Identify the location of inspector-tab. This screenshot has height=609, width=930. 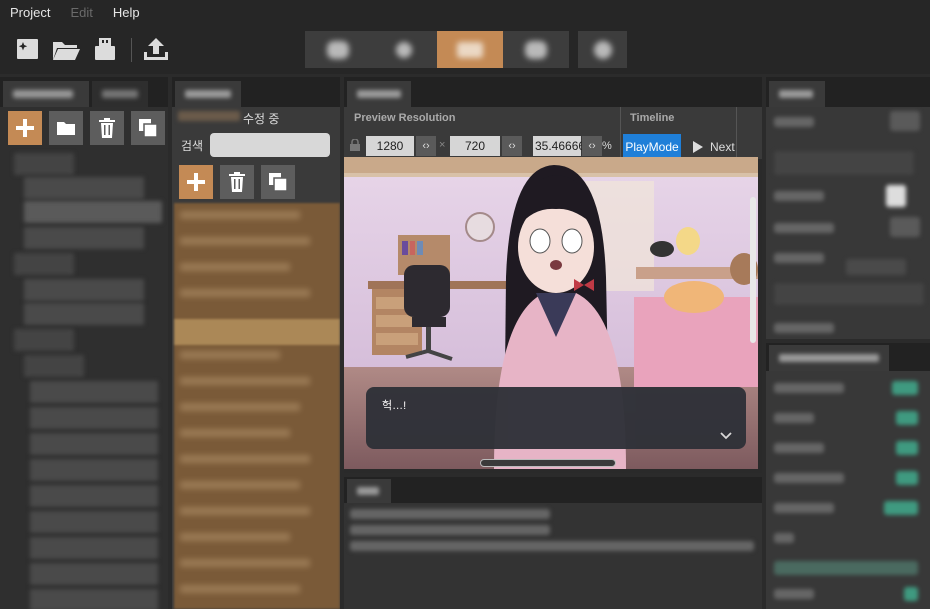
(797, 94).